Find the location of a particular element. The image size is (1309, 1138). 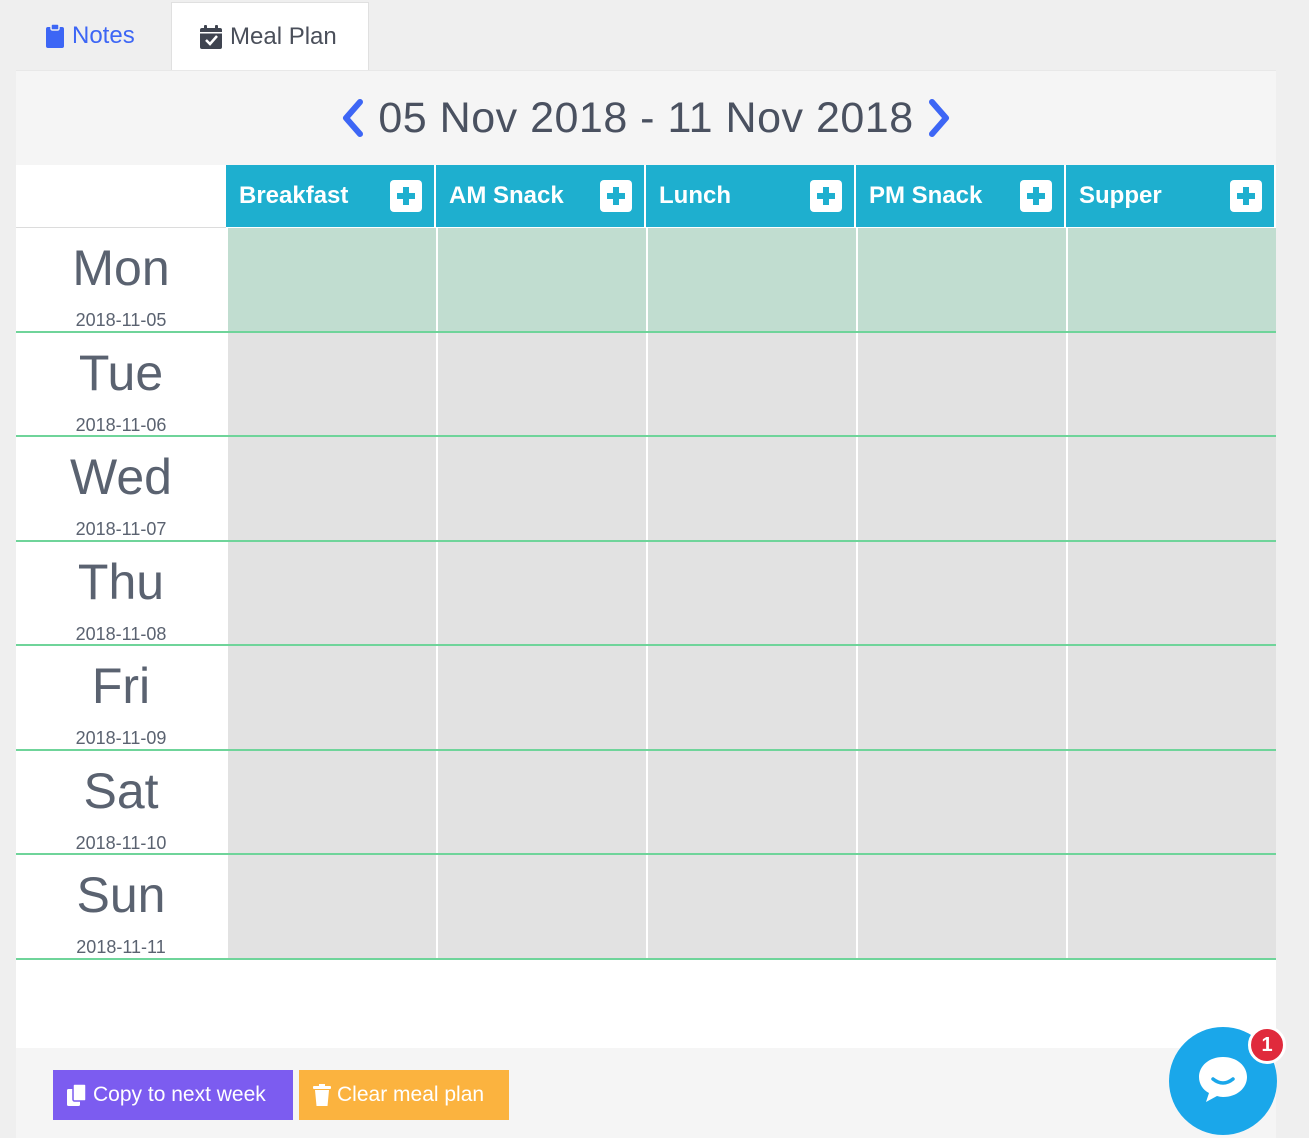

footer-bar: Copy to next week Clear meal plan is located at coordinates (646, 1093).